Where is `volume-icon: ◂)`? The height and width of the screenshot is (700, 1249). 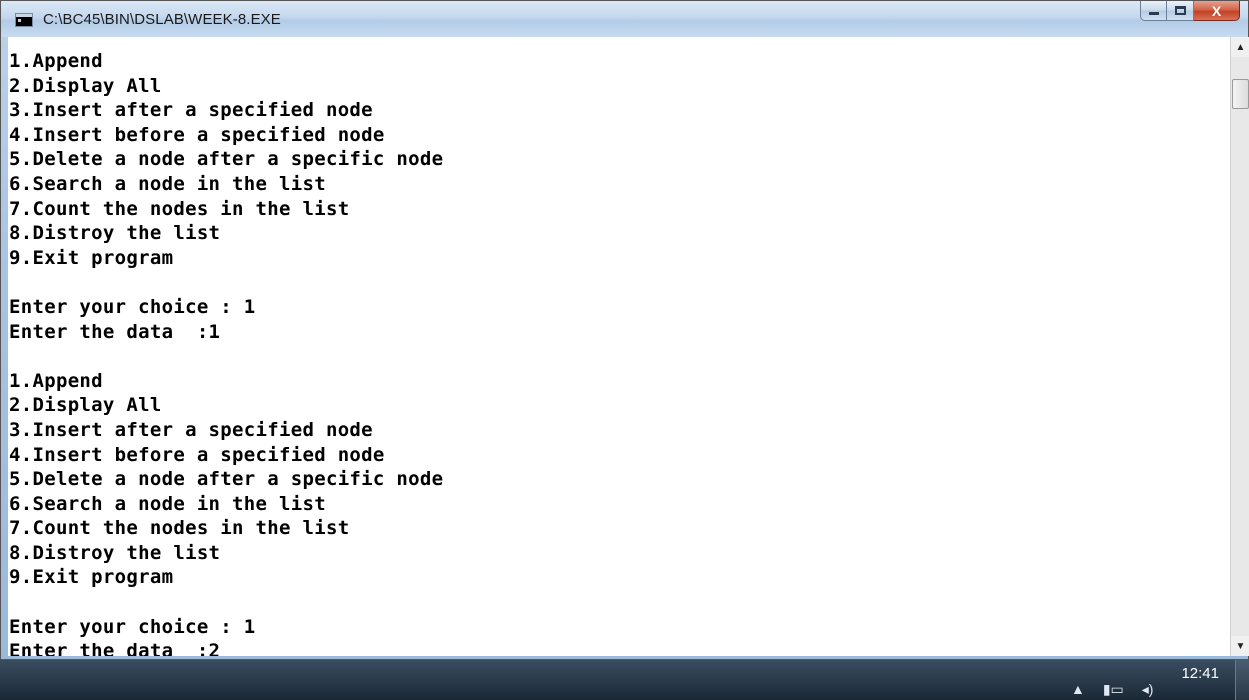
volume-icon: ◂) is located at coordinates (1148, 689).